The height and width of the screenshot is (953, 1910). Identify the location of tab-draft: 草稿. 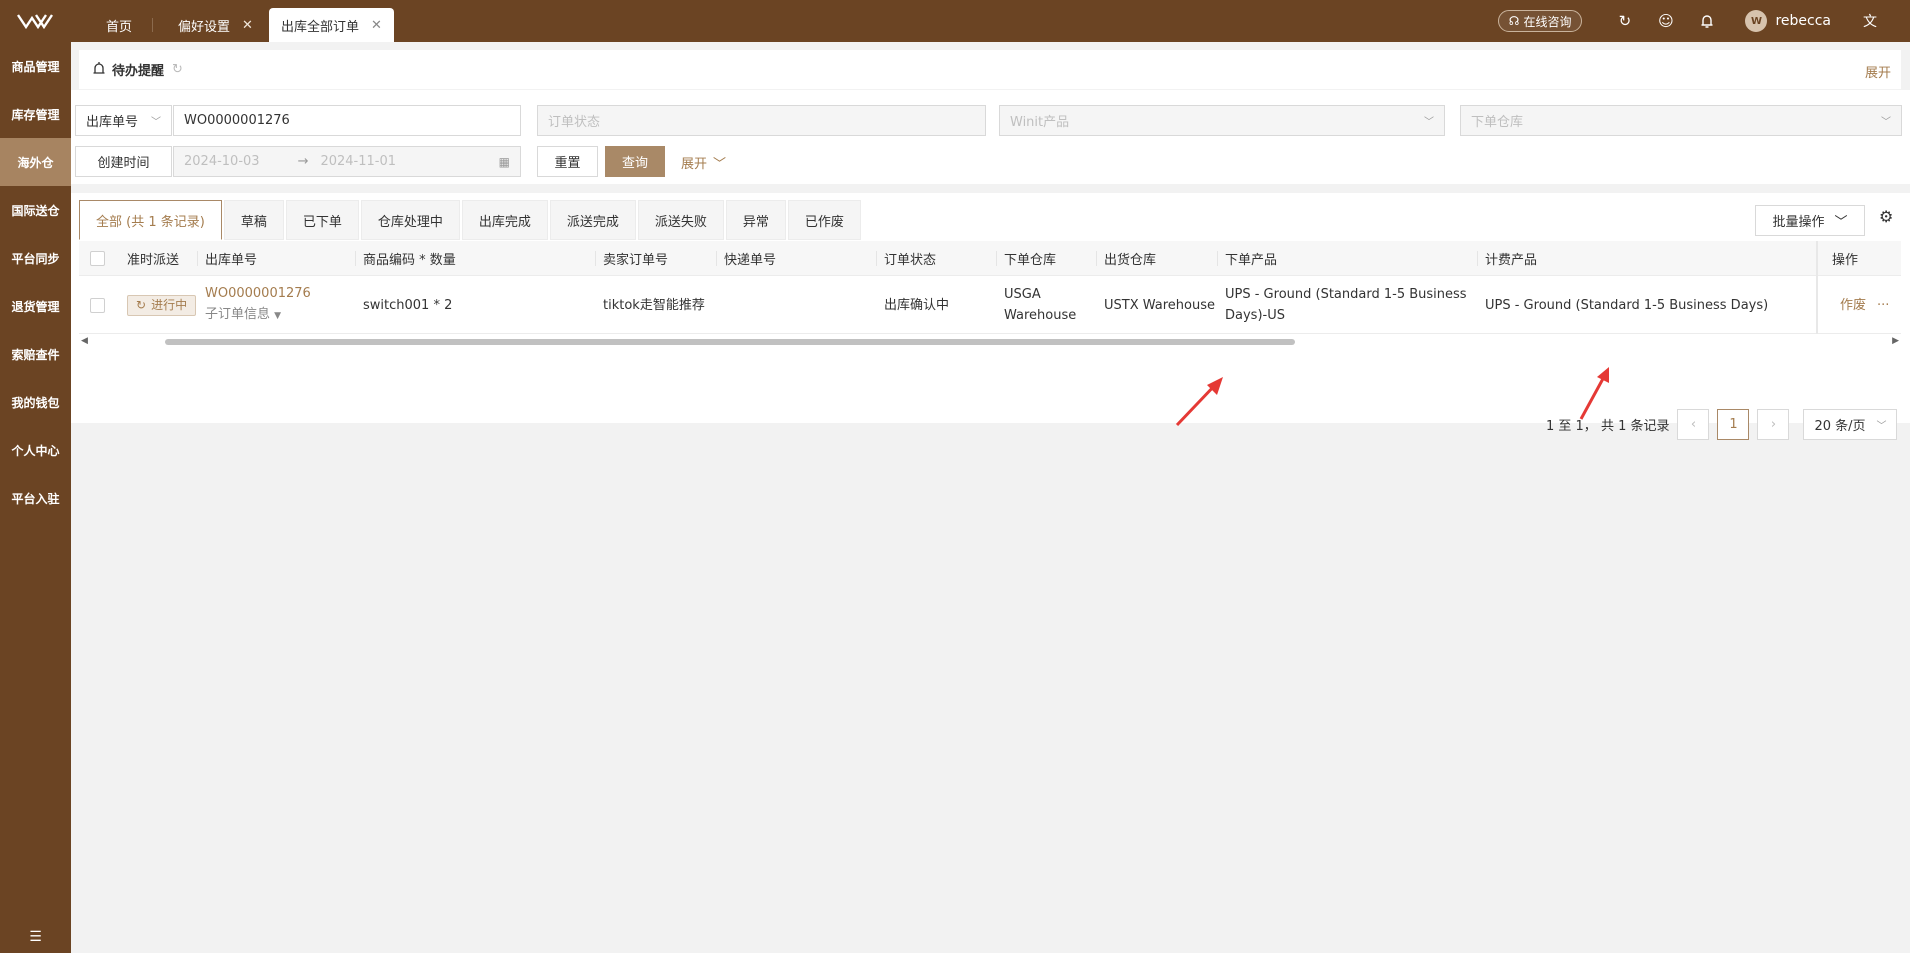
(253, 220).